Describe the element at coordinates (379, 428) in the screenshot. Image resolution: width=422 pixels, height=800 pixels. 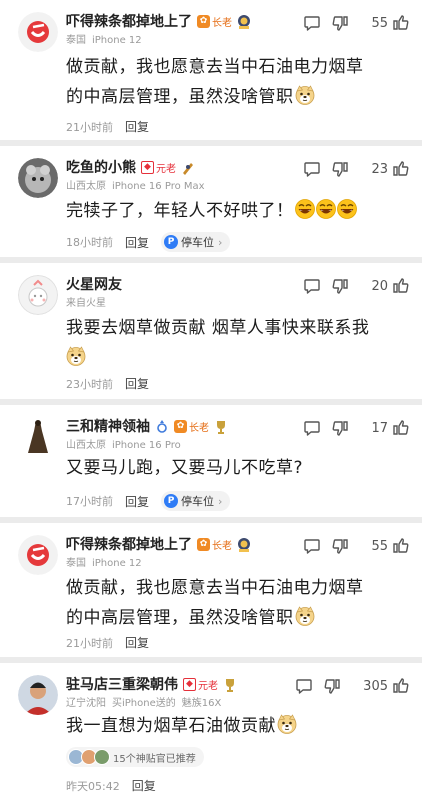
I see `like-count: 17` at that location.